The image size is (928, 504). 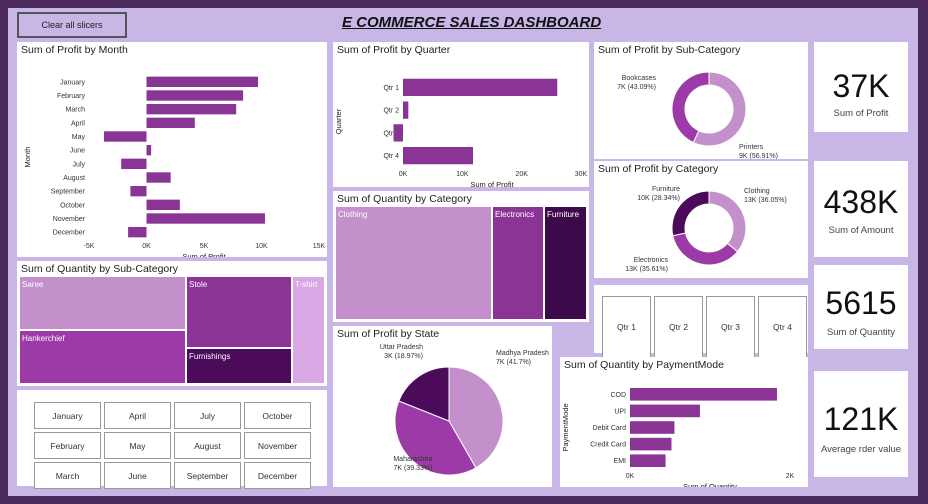 I want to click on profit-by-category-title: Sum of Profit by Category, so click(x=658, y=169).